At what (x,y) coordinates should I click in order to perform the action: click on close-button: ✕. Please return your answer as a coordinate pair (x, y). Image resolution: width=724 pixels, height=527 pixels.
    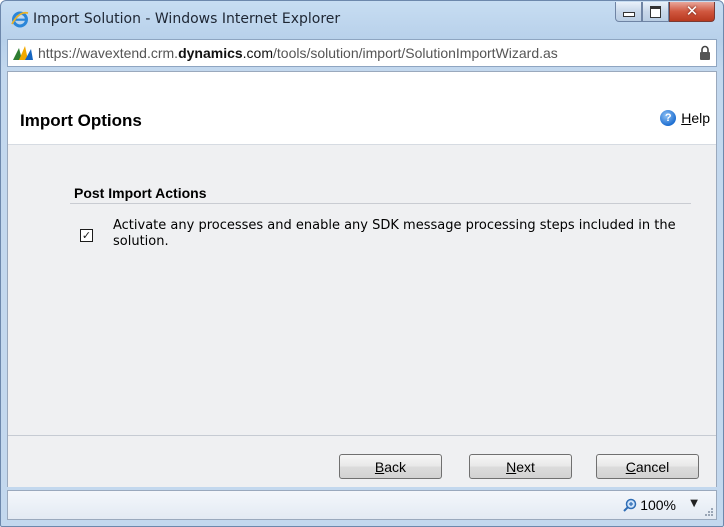
    Looking at the image, I should click on (692, 12).